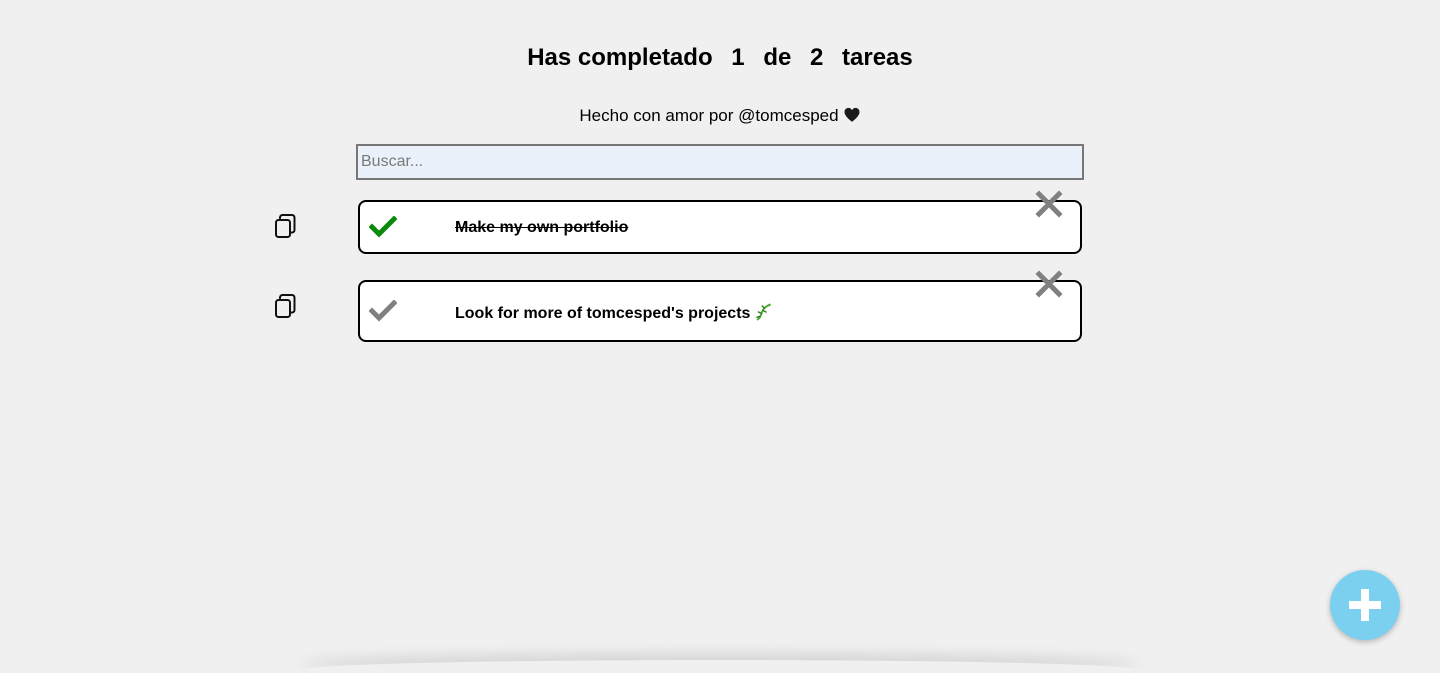 Image resolution: width=1440 pixels, height=673 pixels. I want to click on black-heart-icon, so click(852, 115).